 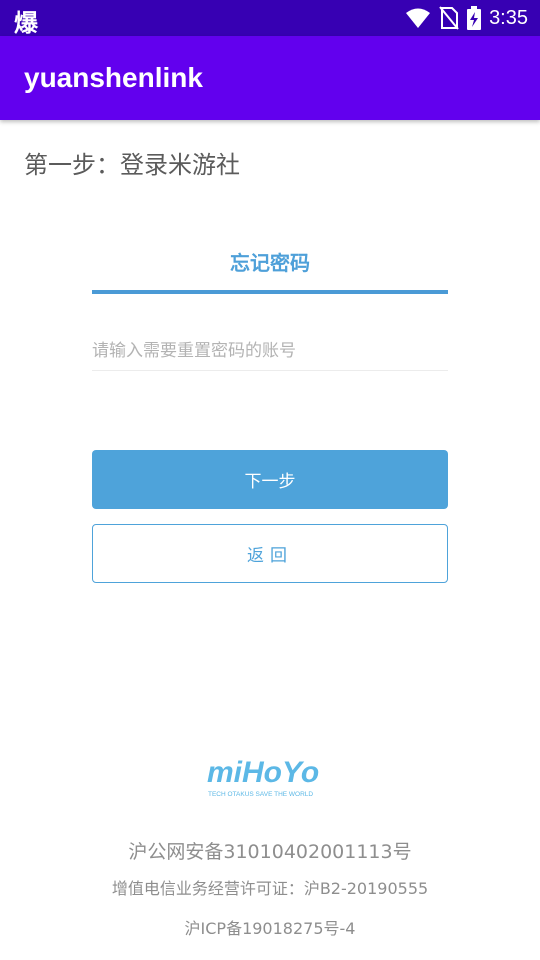 What do you see at coordinates (466, 18) in the screenshot?
I see `status-icons: 3:35` at bounding box center [466, 18].